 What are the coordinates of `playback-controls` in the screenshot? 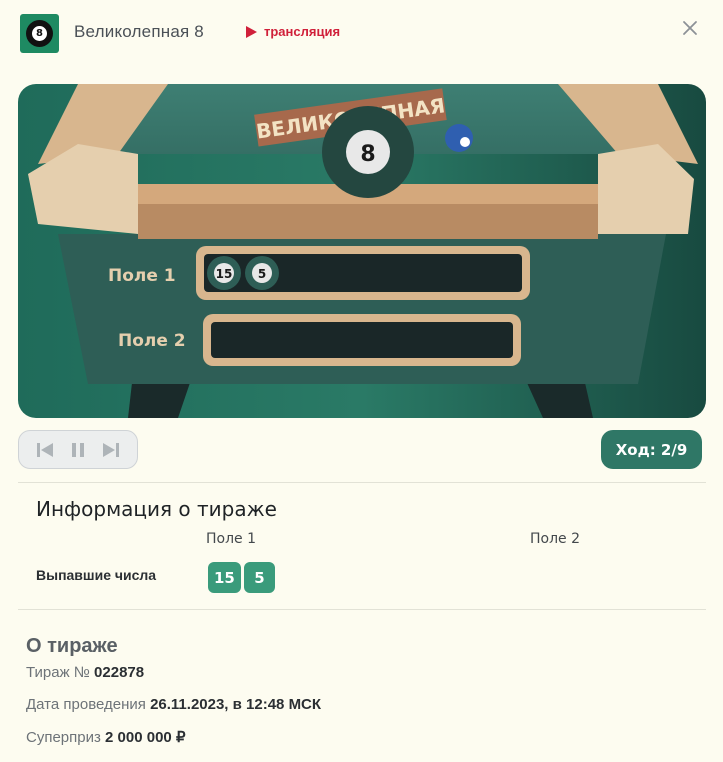 It's located at (78, 449).